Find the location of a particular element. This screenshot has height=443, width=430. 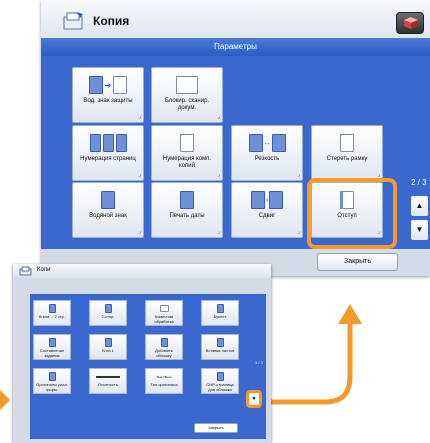

mini-tile: Комичная обработка is located at coordinates (164, 313).